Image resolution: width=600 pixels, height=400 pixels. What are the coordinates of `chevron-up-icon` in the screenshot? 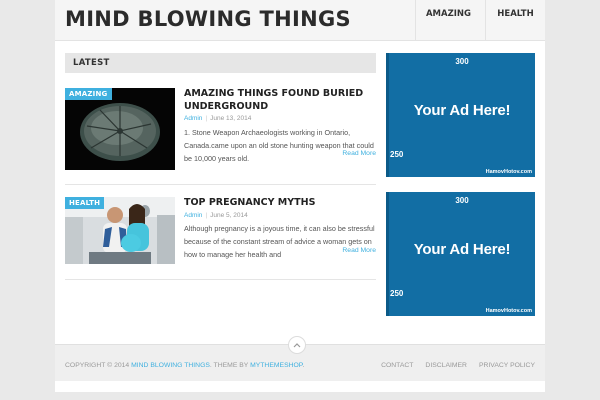 It's located at (297, 345).